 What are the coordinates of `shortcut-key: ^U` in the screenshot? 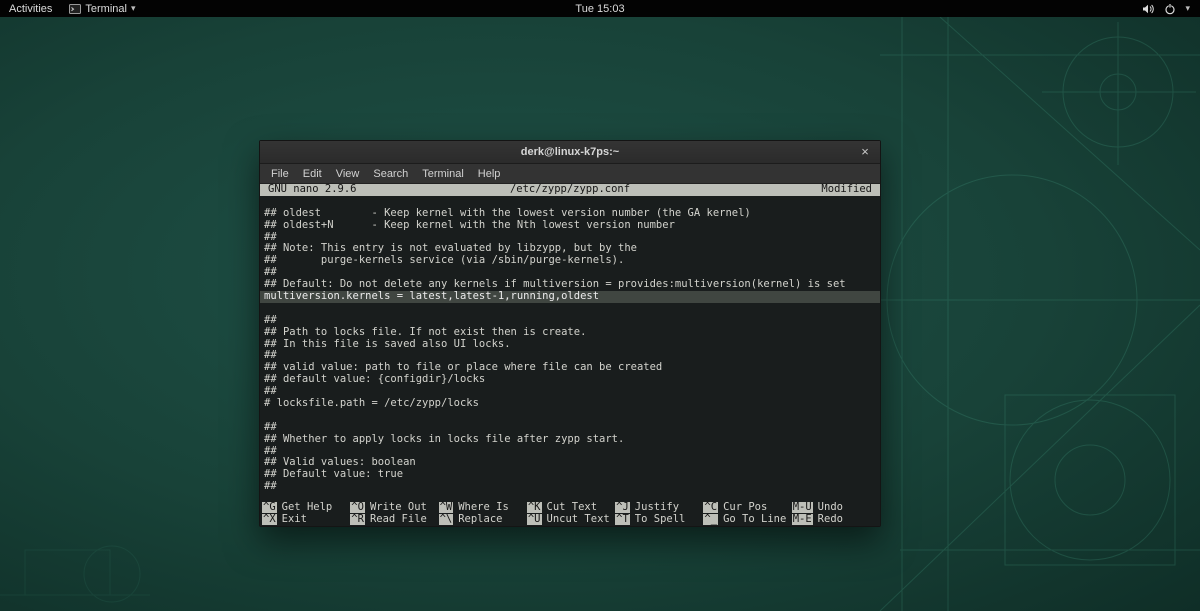 It's located at (534, 520).